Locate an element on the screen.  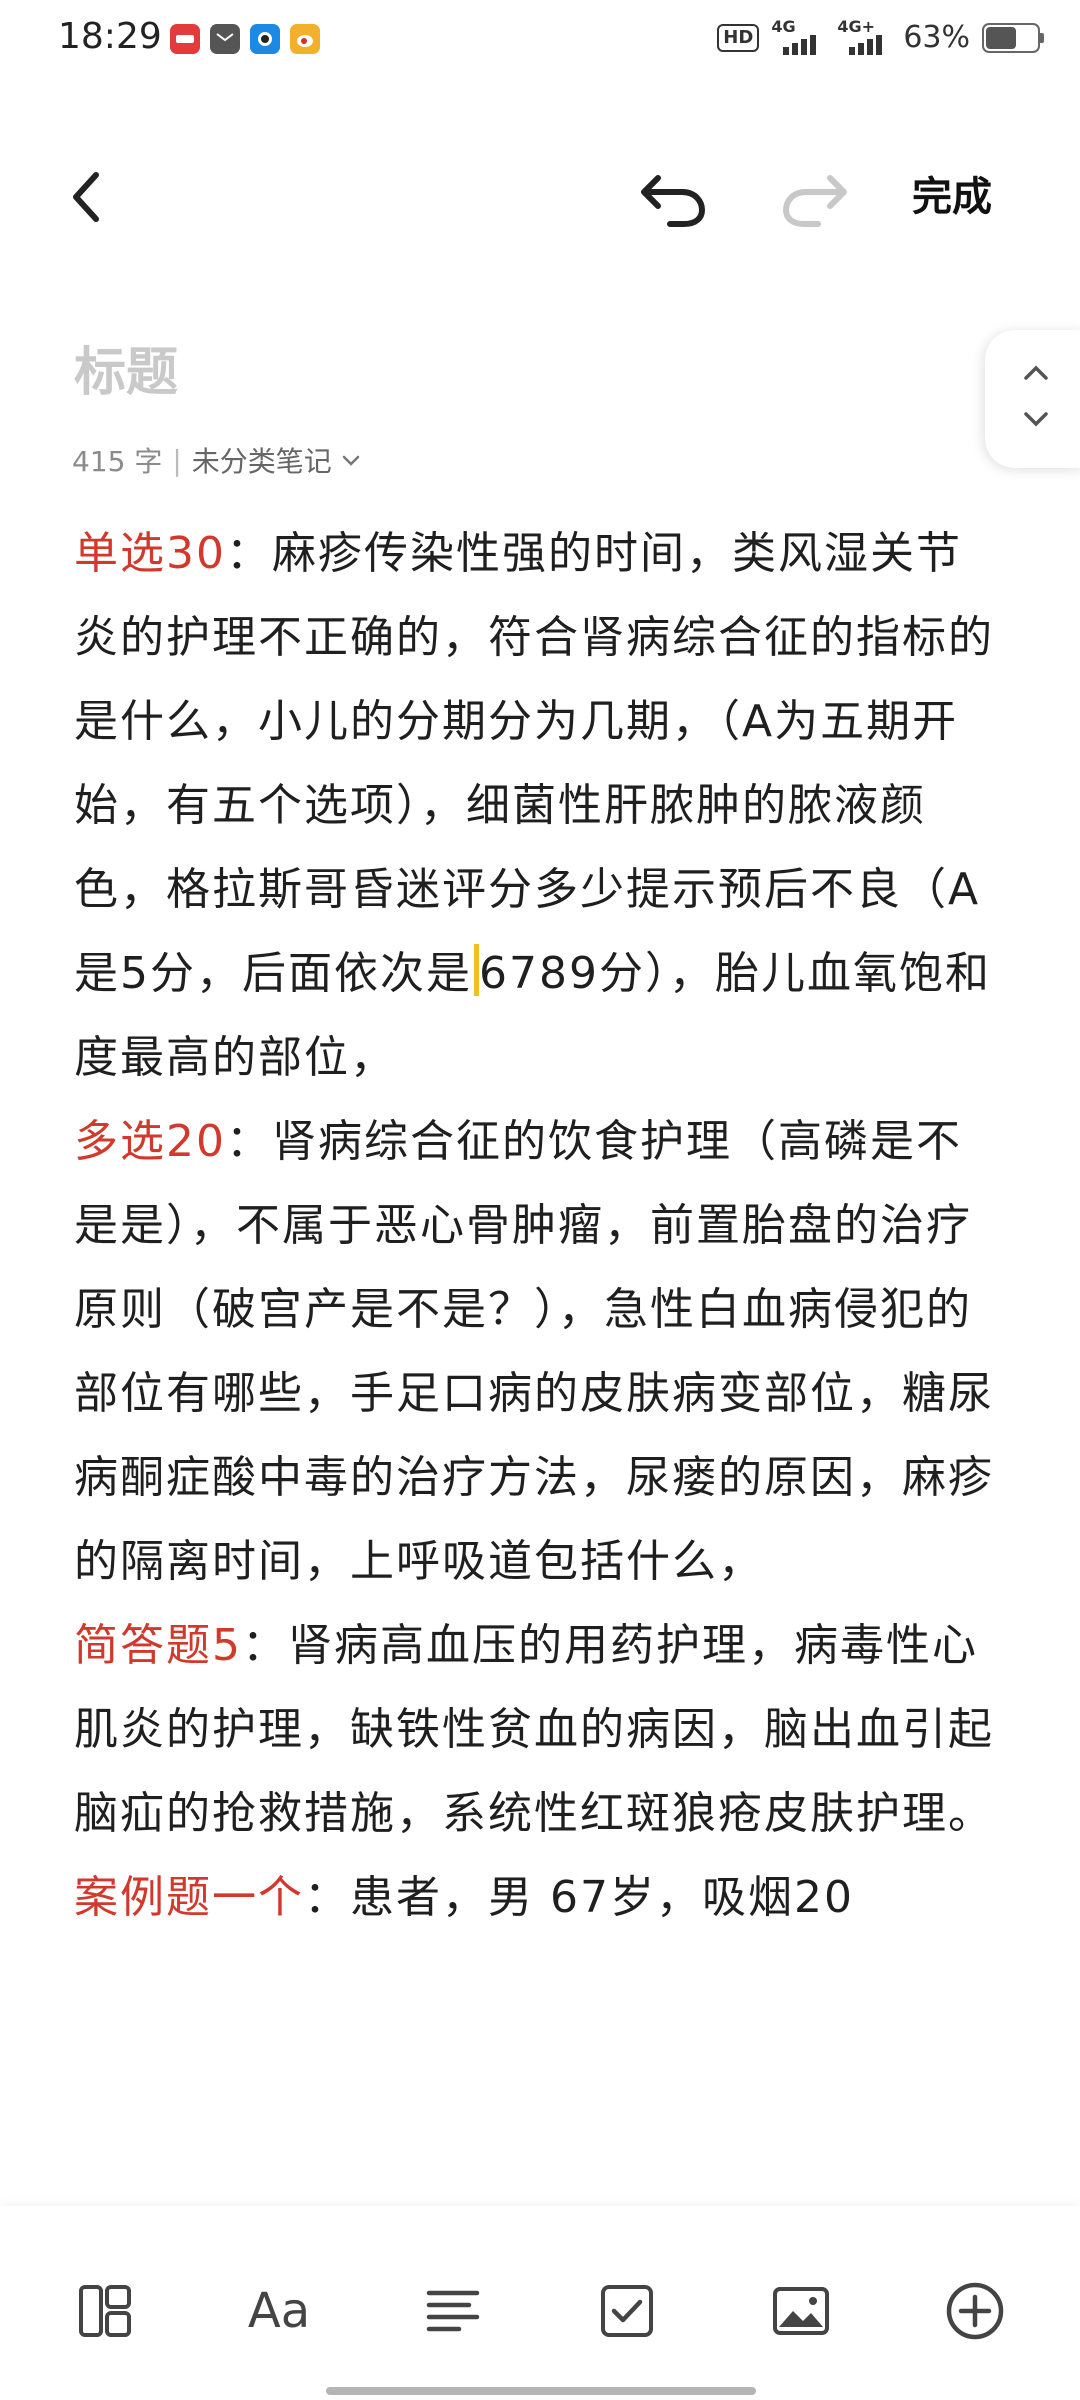
category-selector: 未分类笔记 is located at coordinates (262, 460).